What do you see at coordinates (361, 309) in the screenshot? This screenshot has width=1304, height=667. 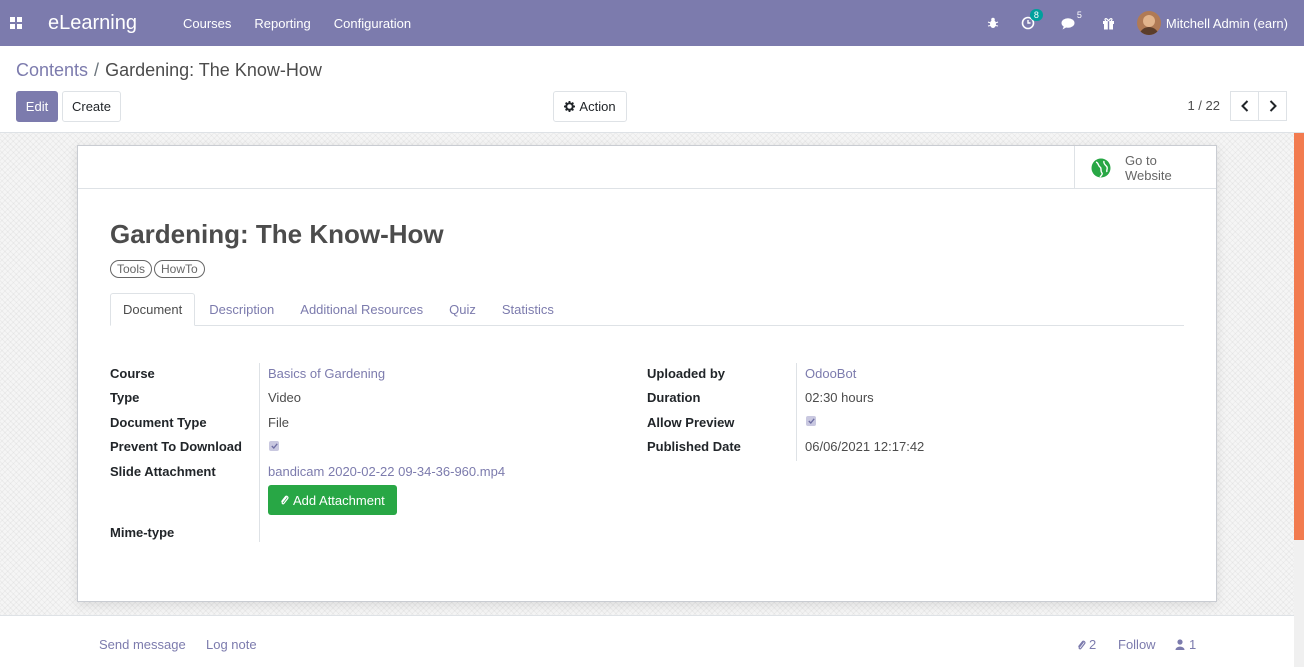 I see `tab-additional-resources: Additional Resources` at bounding box center [361, 309].